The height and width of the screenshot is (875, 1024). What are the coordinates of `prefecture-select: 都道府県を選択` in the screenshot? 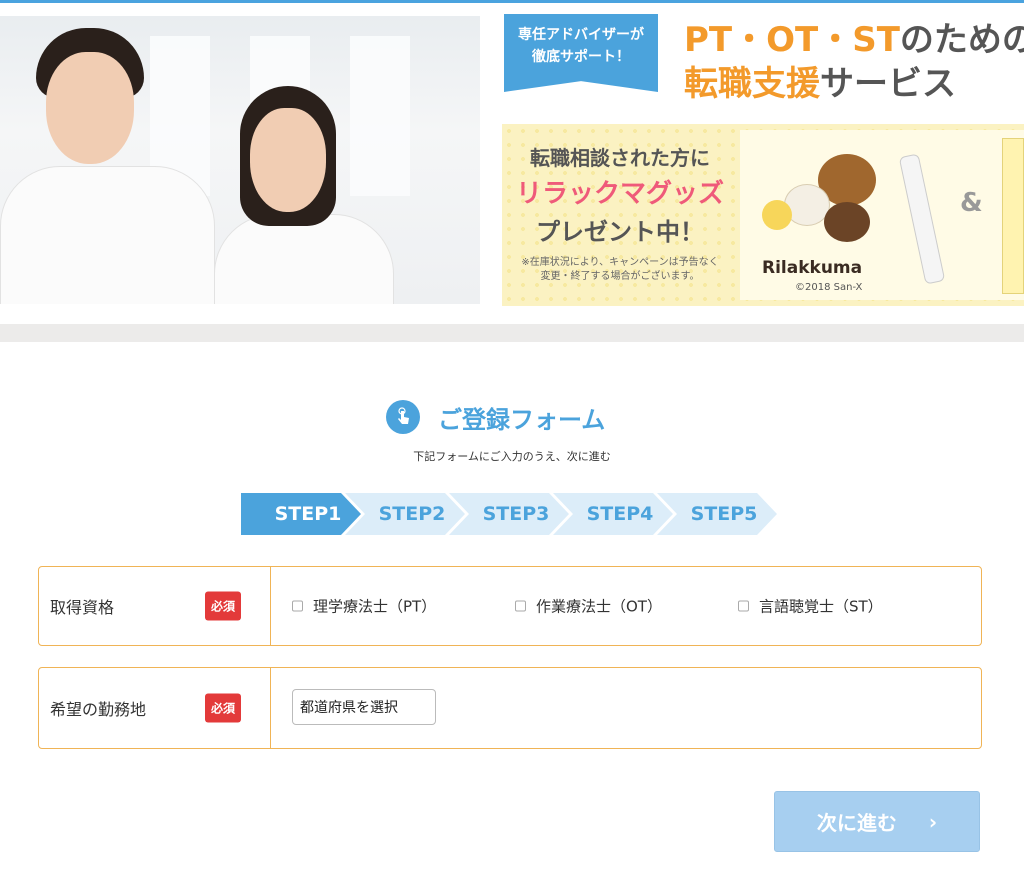 It's located at (364, 707).